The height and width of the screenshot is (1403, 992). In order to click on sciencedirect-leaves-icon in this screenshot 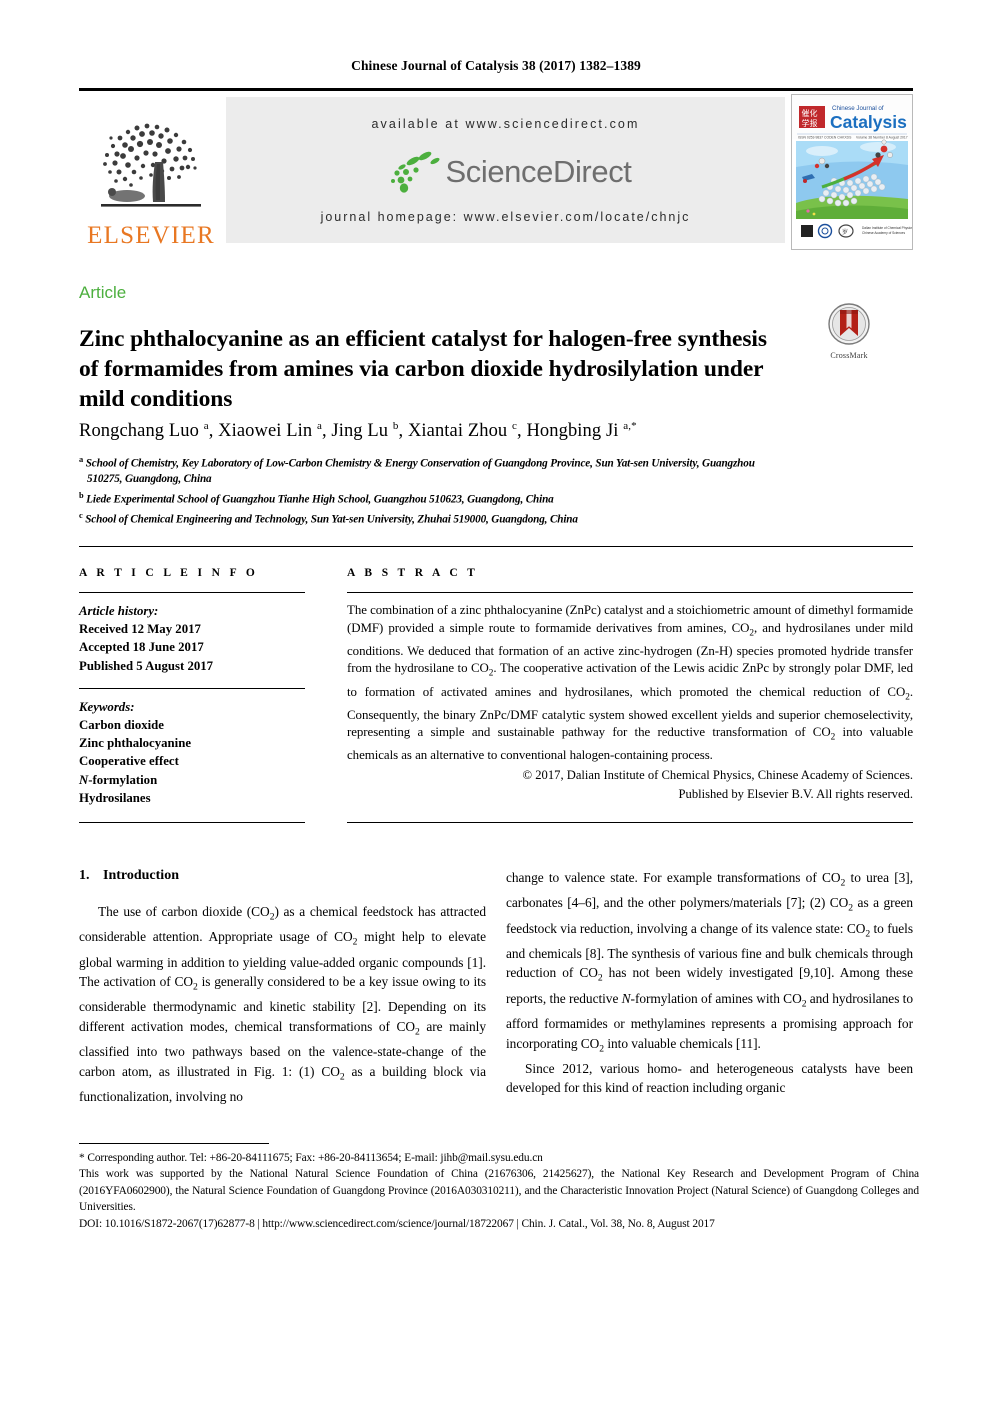, I will do `click(416, 172)`.